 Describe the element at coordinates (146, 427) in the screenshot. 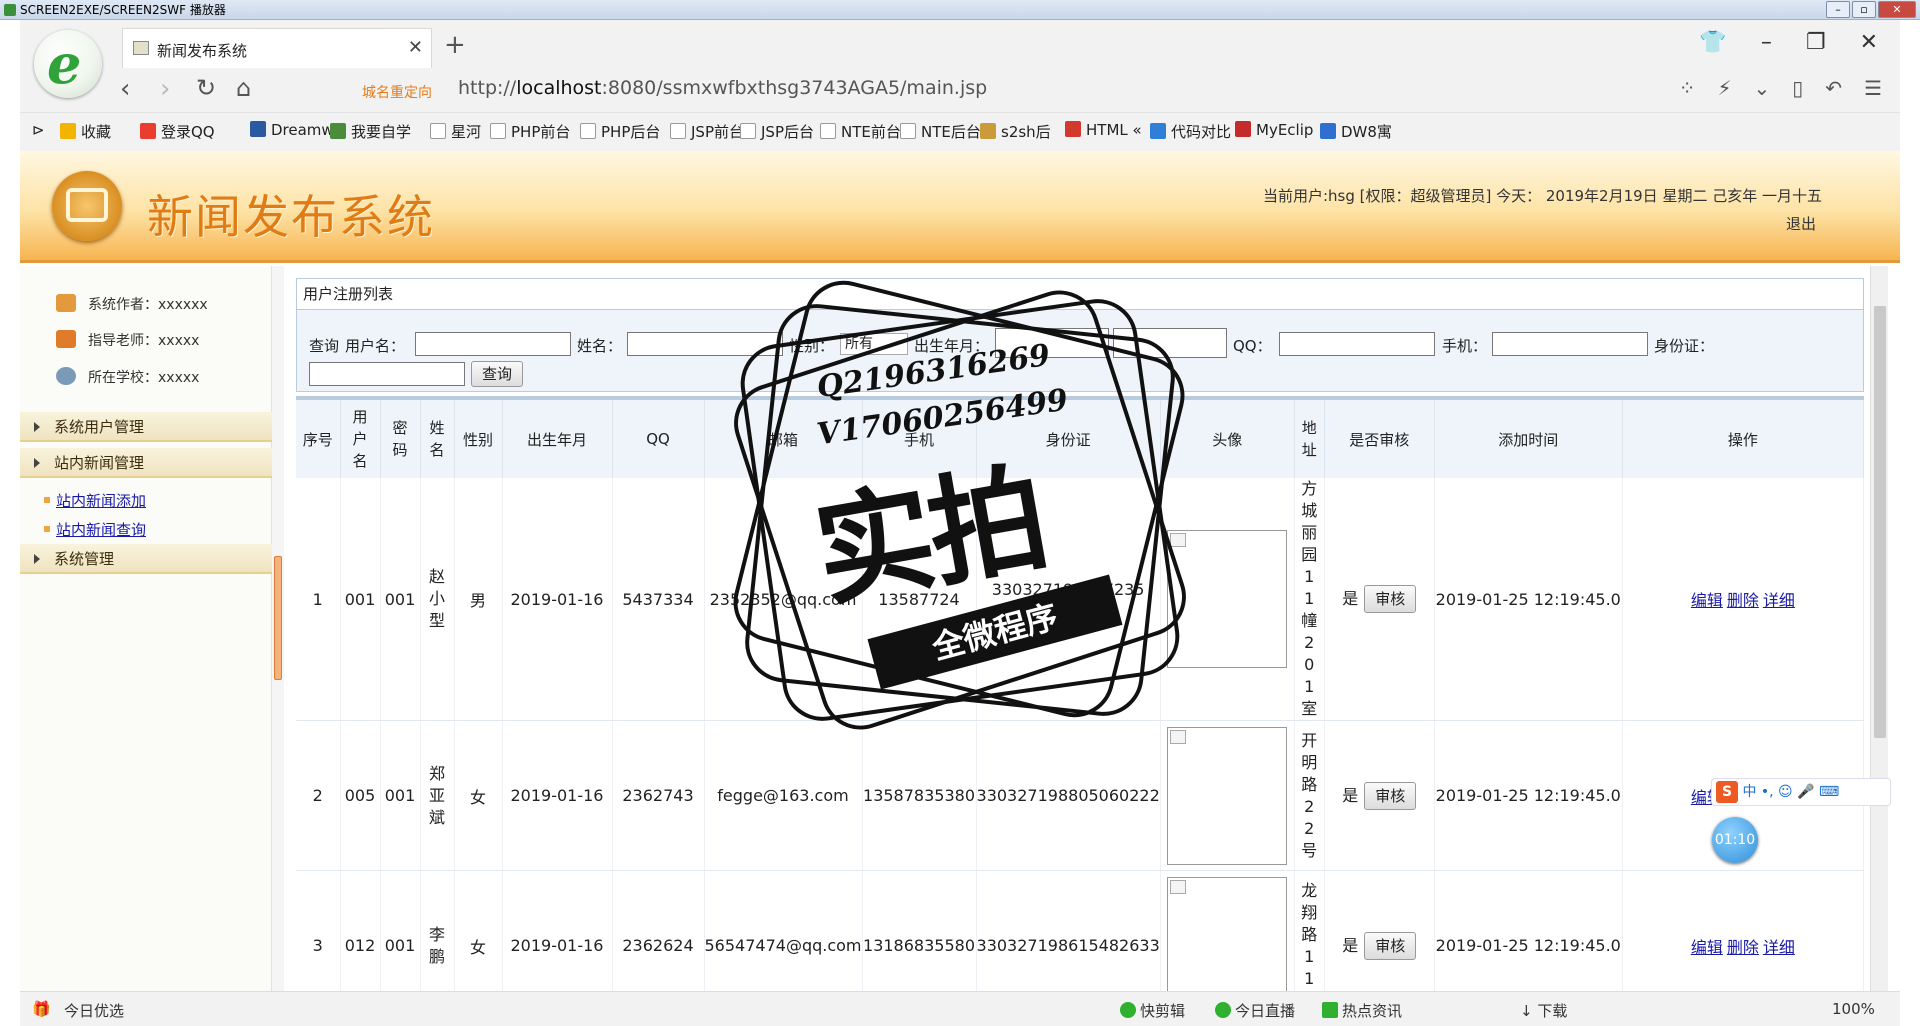

I see `menu-system-users: 系统用户管理` at that location.